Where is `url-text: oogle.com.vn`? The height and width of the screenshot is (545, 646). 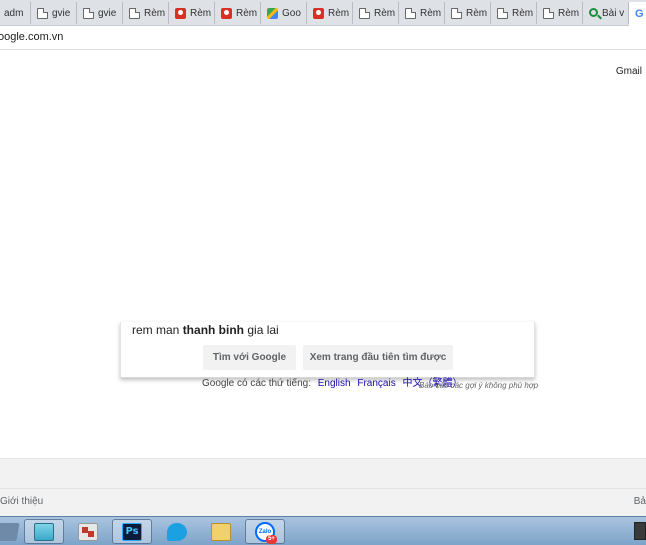
url-text: oogle.com.vn is located at coordinates (32, 37).